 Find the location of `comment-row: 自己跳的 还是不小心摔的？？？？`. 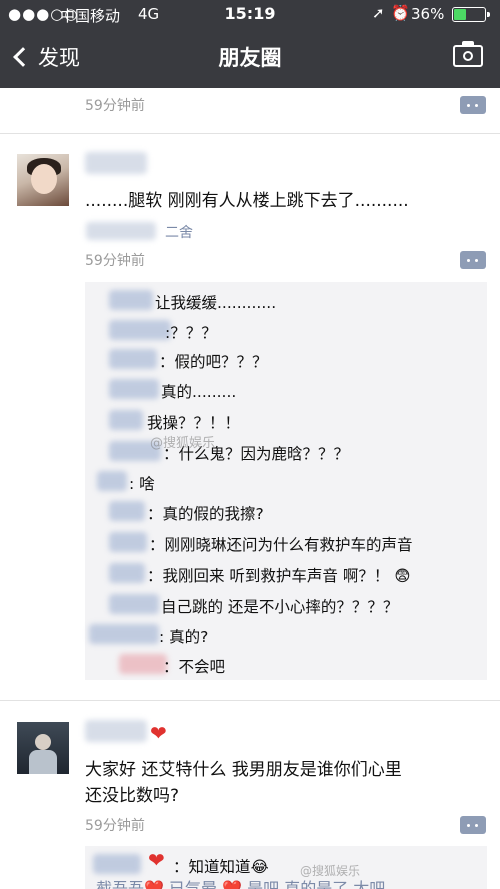

comment-row: 自己跳的 还是不小心摔的？？？？ is located at coordinates (286, 605).